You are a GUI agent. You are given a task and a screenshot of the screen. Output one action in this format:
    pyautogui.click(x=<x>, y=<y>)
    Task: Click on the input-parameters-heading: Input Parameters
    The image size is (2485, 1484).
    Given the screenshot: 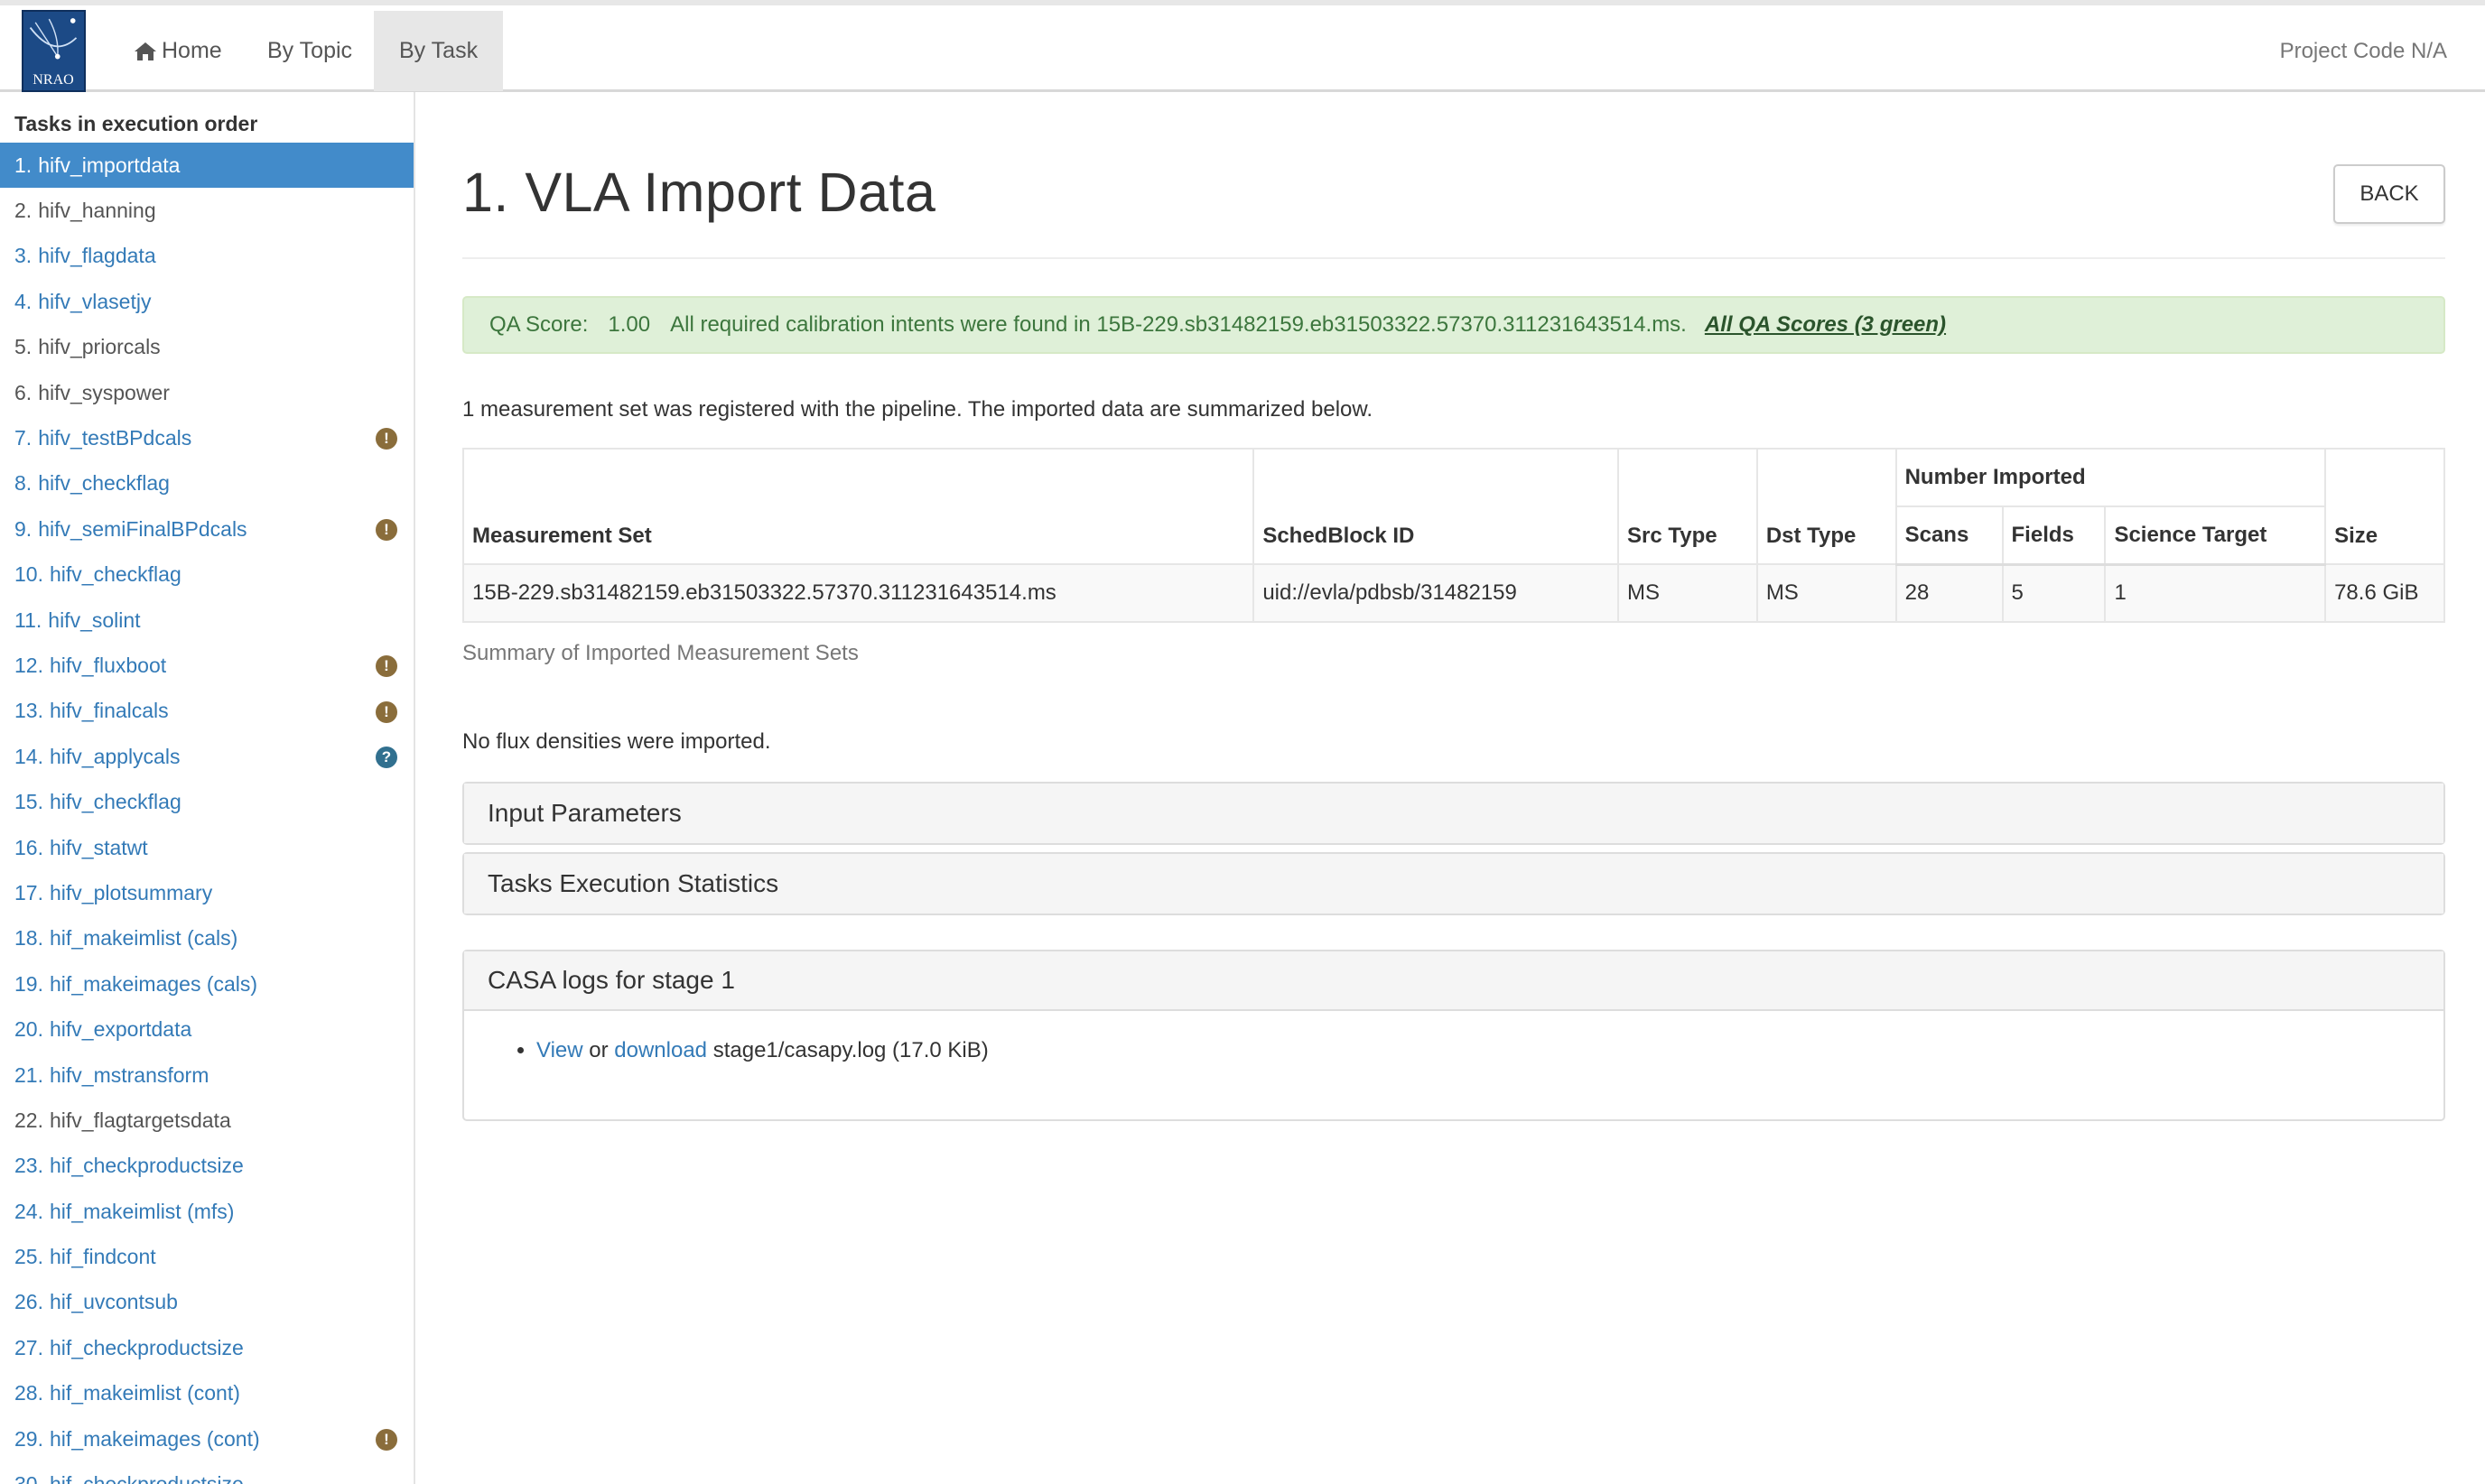 What is the action you would take?
    pyautogui.click(x=1453, y=813)
    